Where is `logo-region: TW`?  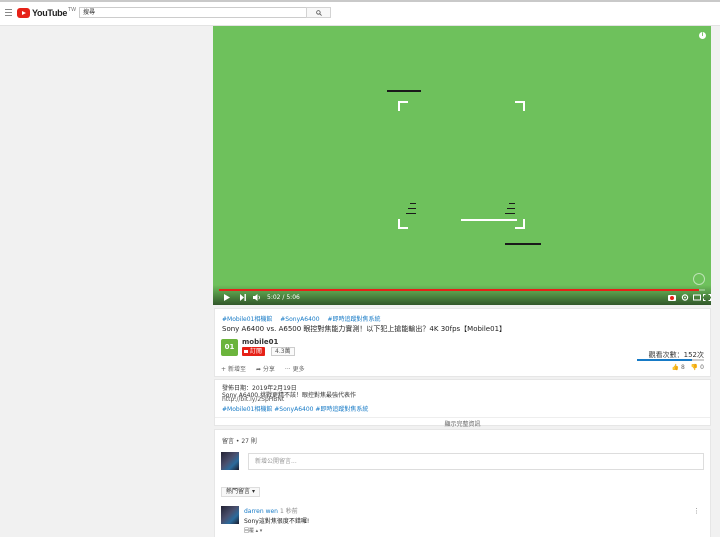 logo-region: TW is located at coordinates (72, 10).